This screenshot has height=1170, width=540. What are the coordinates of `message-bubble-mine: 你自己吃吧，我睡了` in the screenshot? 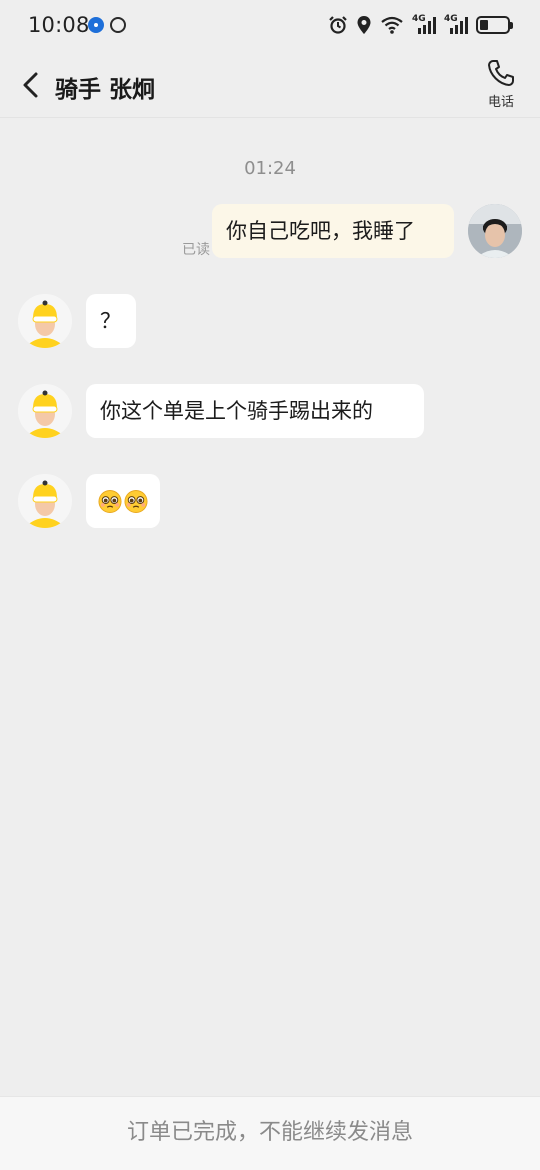 It's located at (333, 231).